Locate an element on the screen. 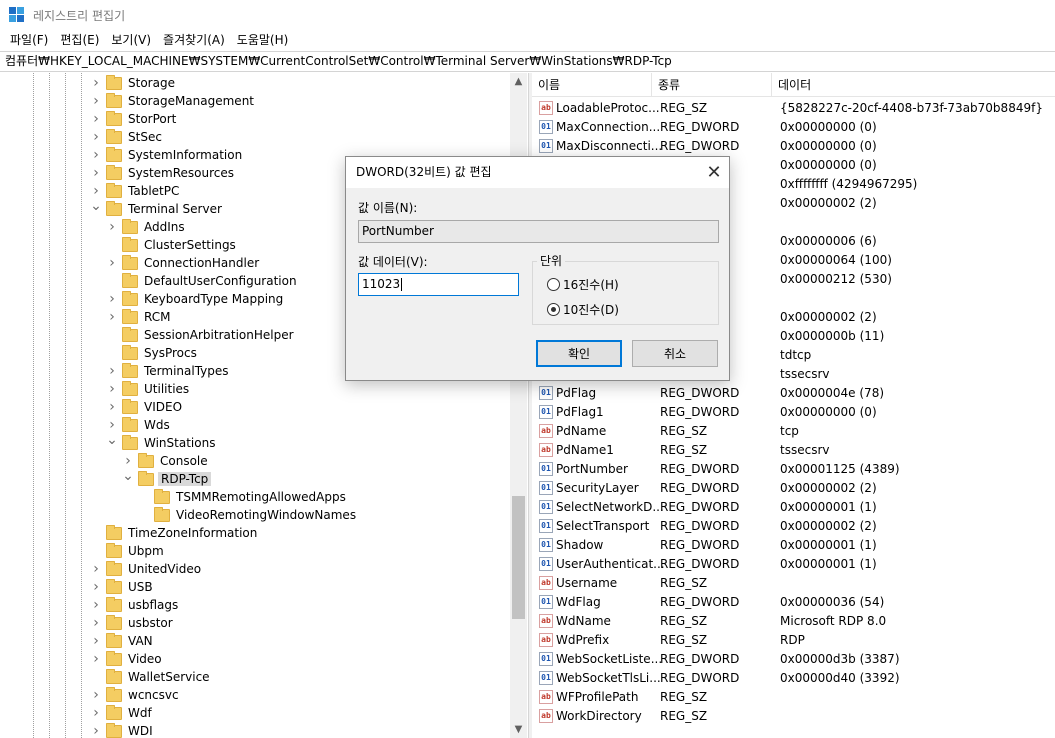 The height and width of the screenshot is (738, 1055). tree-item: › StorPort is located at coordinates (134, 119).